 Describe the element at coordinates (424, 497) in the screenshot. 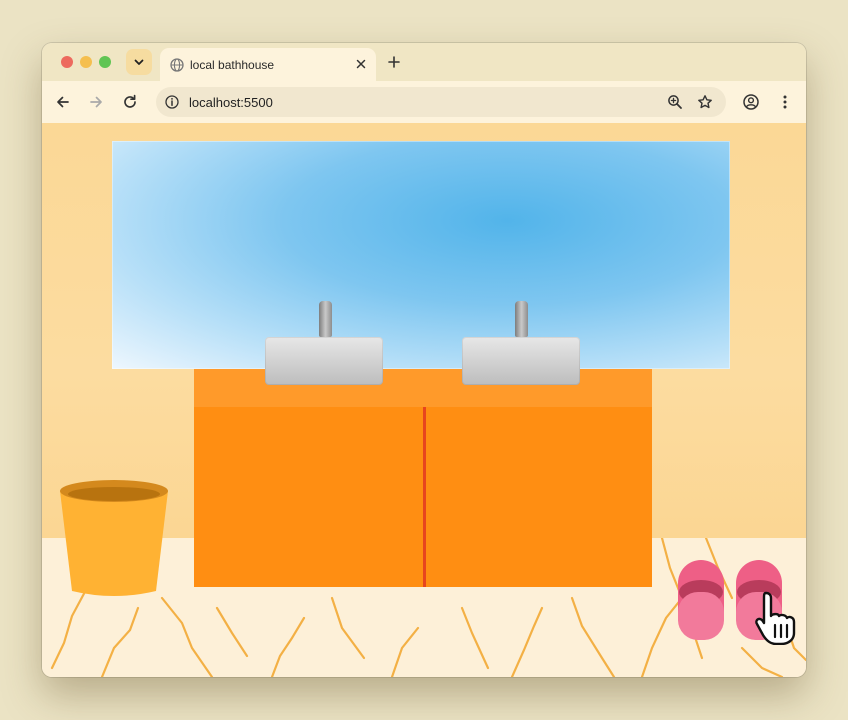

I see `cabinet-door-seam` at that location.